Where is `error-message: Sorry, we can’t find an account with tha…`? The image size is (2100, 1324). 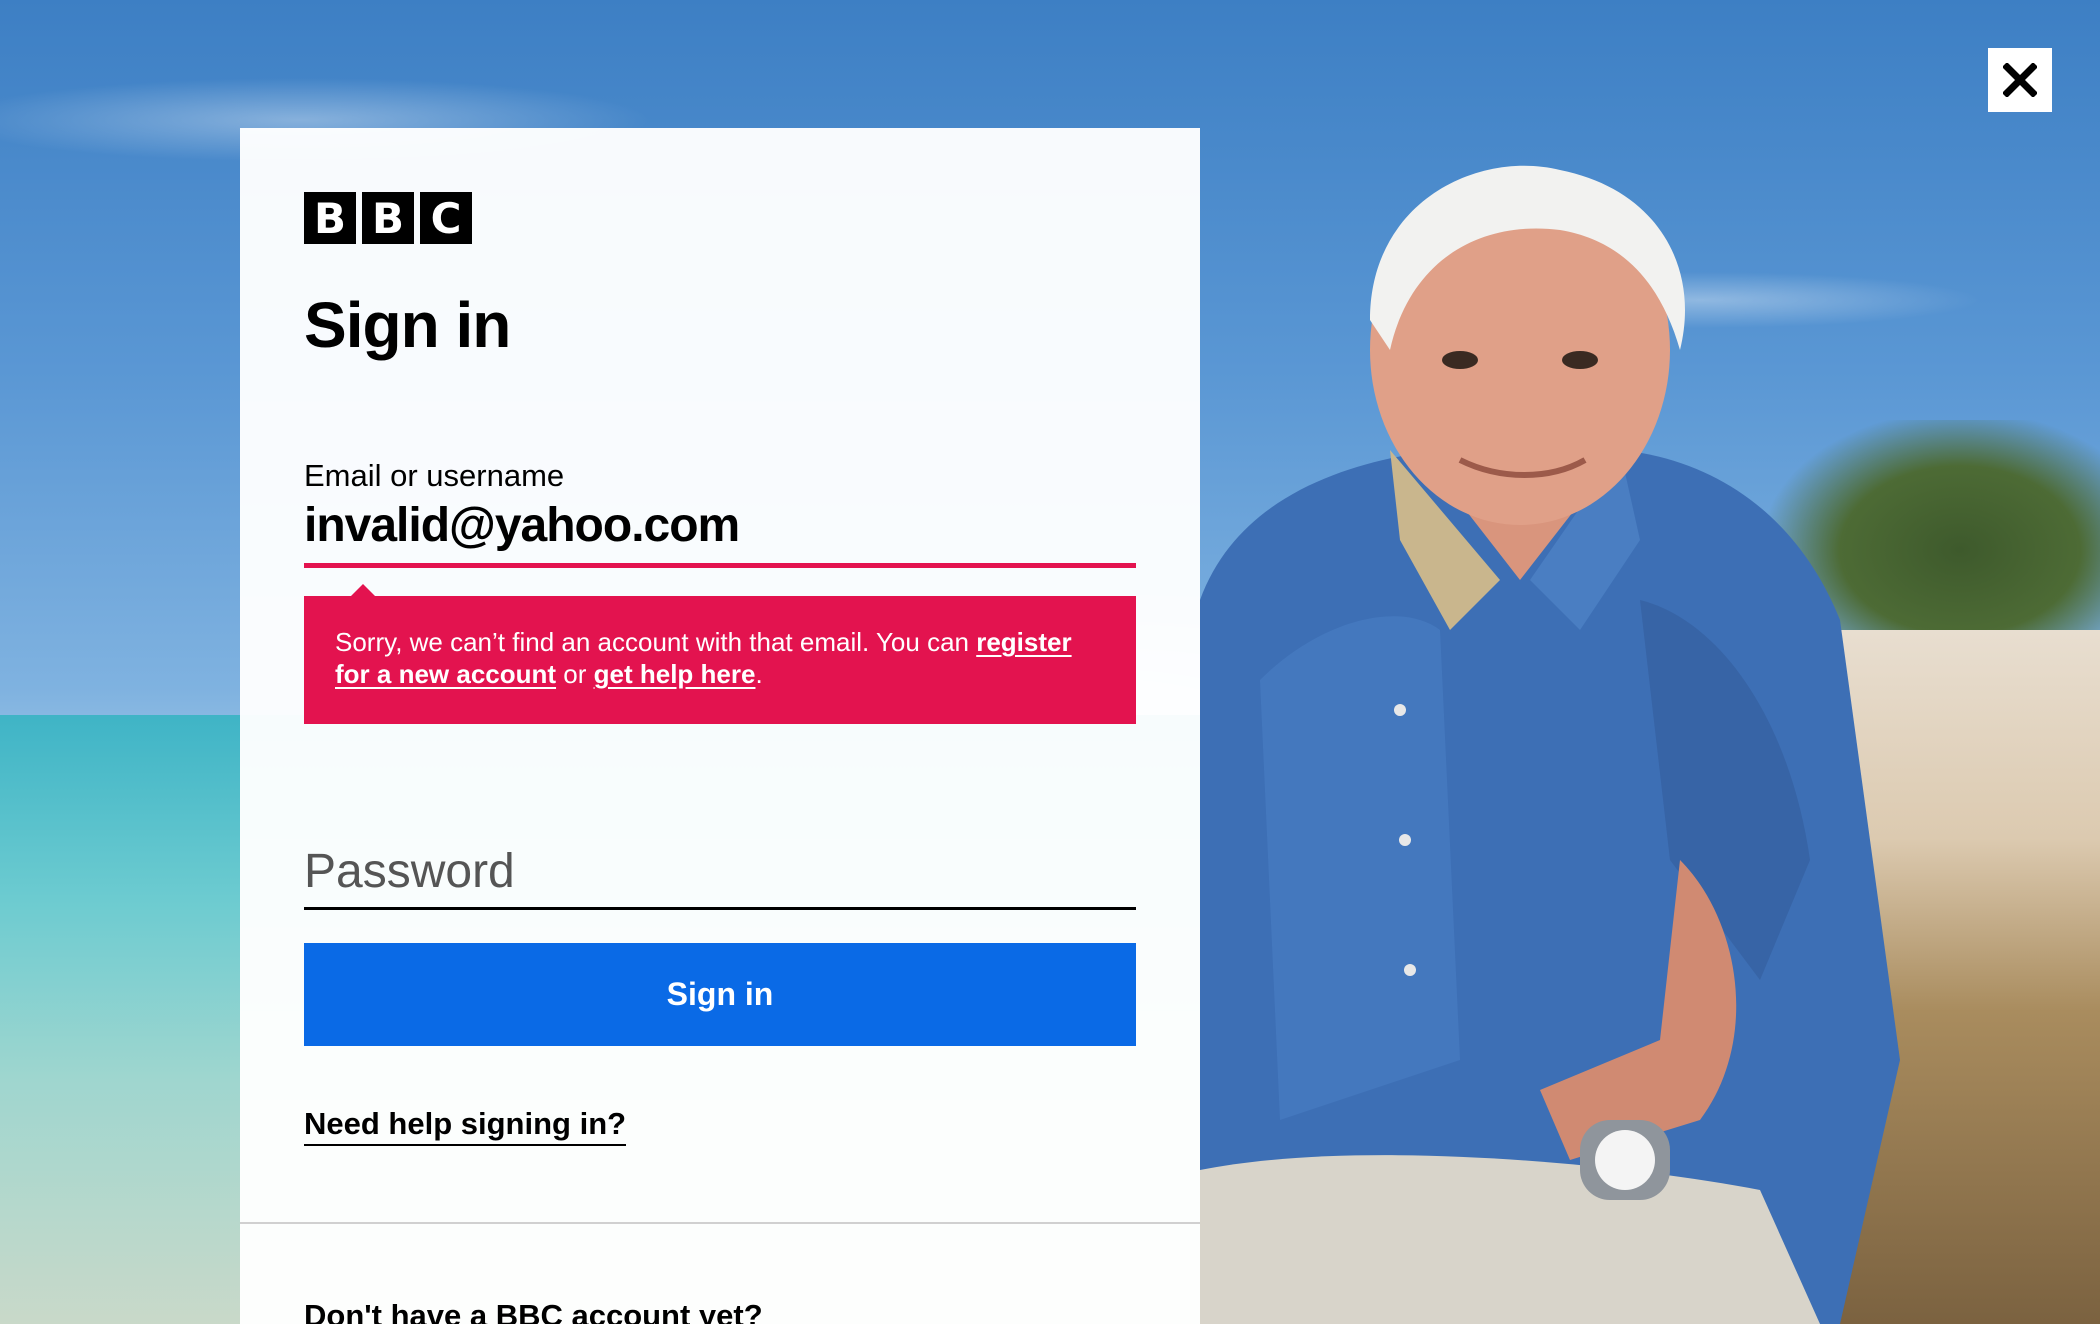
error-message: Sorry, we can’t find an account with tha… is located at coordinates (720, 660).